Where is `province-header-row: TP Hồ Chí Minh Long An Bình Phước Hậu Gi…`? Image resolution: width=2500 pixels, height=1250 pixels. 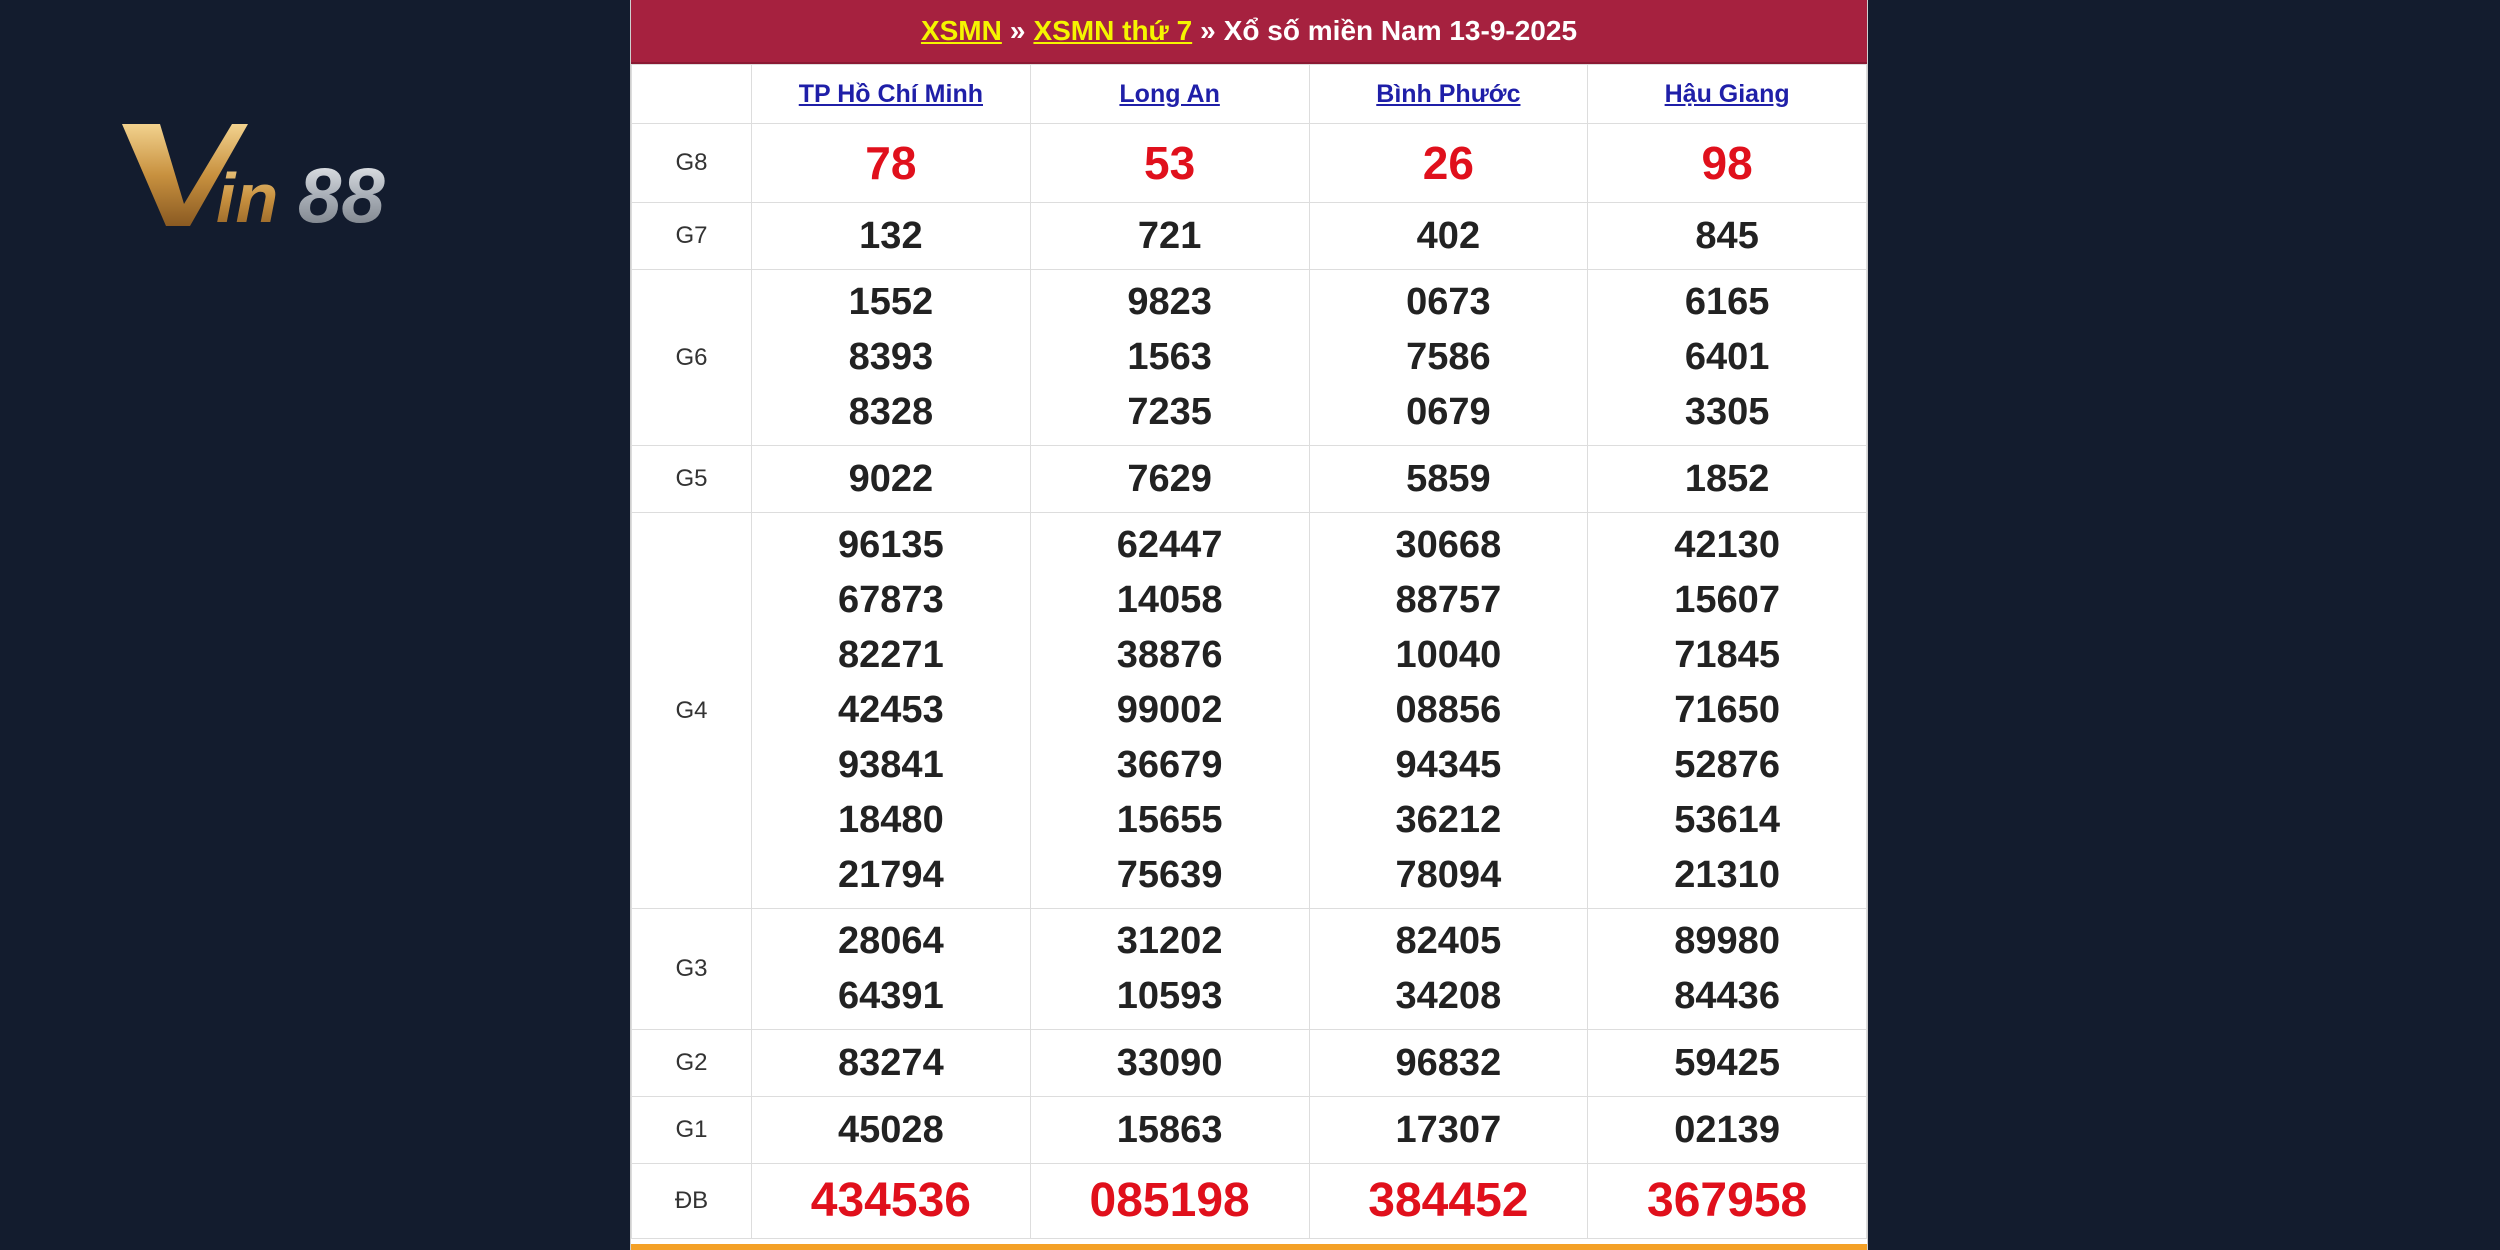
province-header-row: TP Hồ Chí Minh Long An Bình Phước Hậu Gi… is located at coordinates (1249, 94).